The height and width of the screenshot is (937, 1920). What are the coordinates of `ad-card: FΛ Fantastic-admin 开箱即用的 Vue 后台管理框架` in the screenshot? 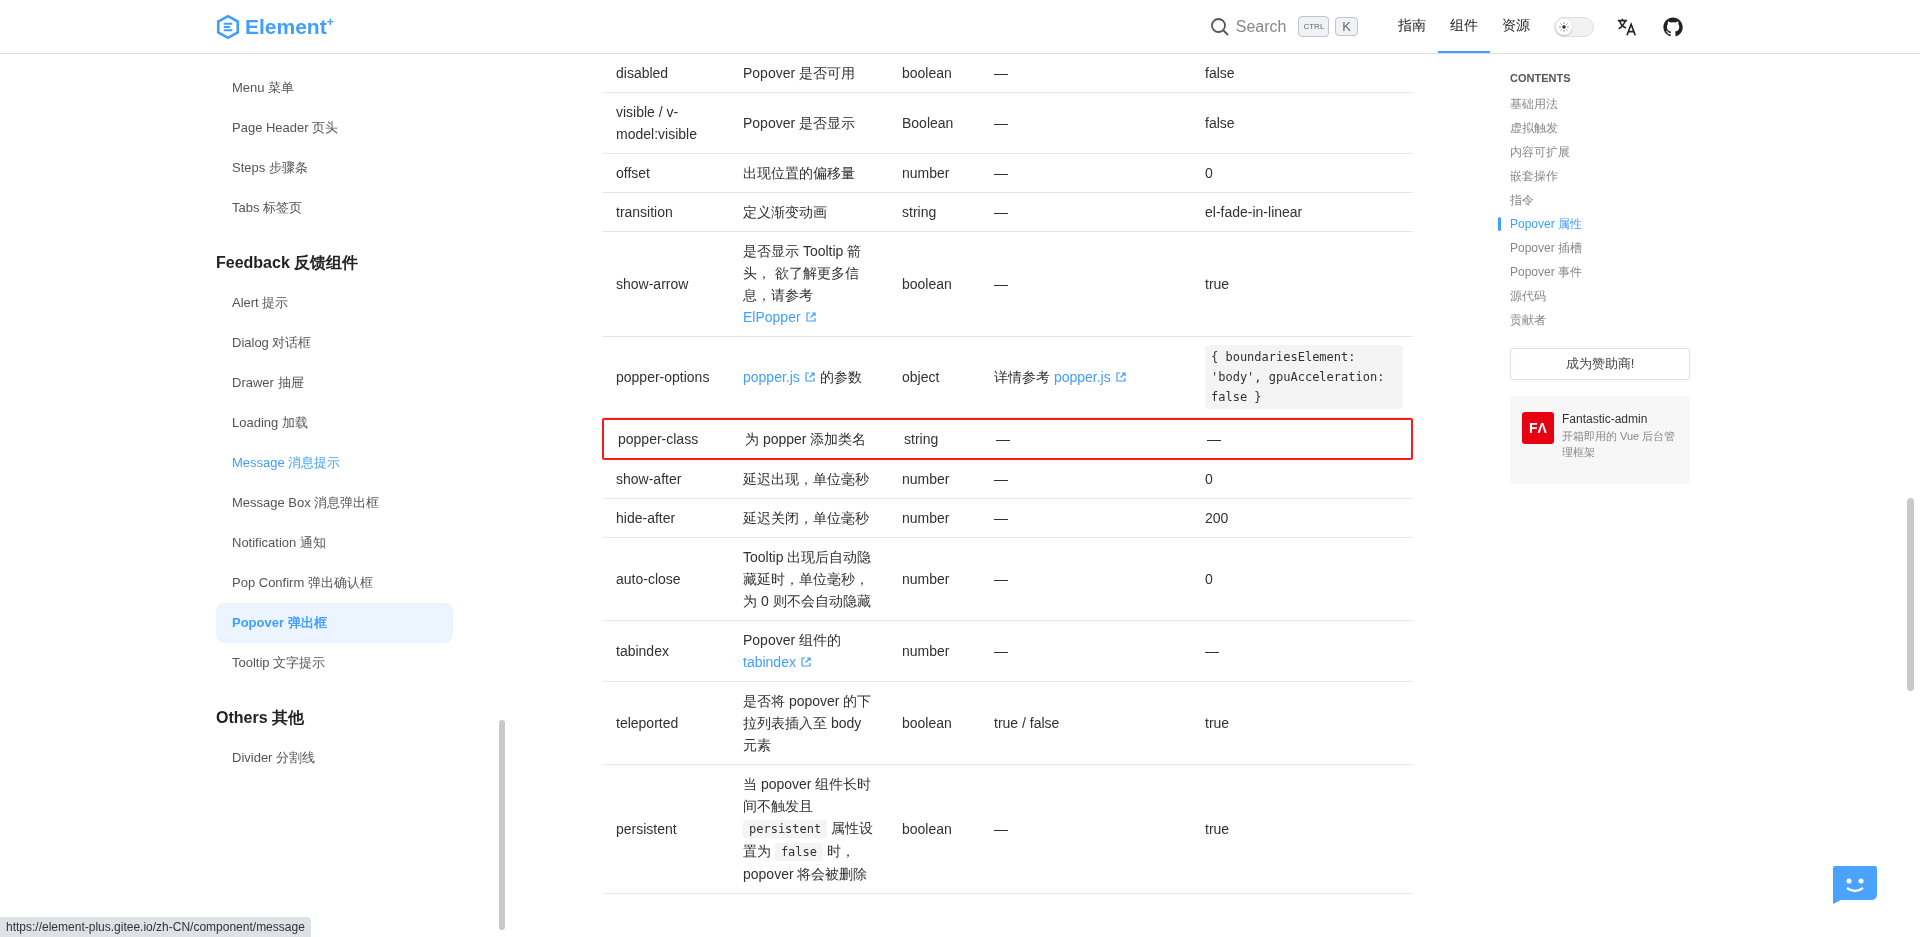 It's located at (1600, 440).